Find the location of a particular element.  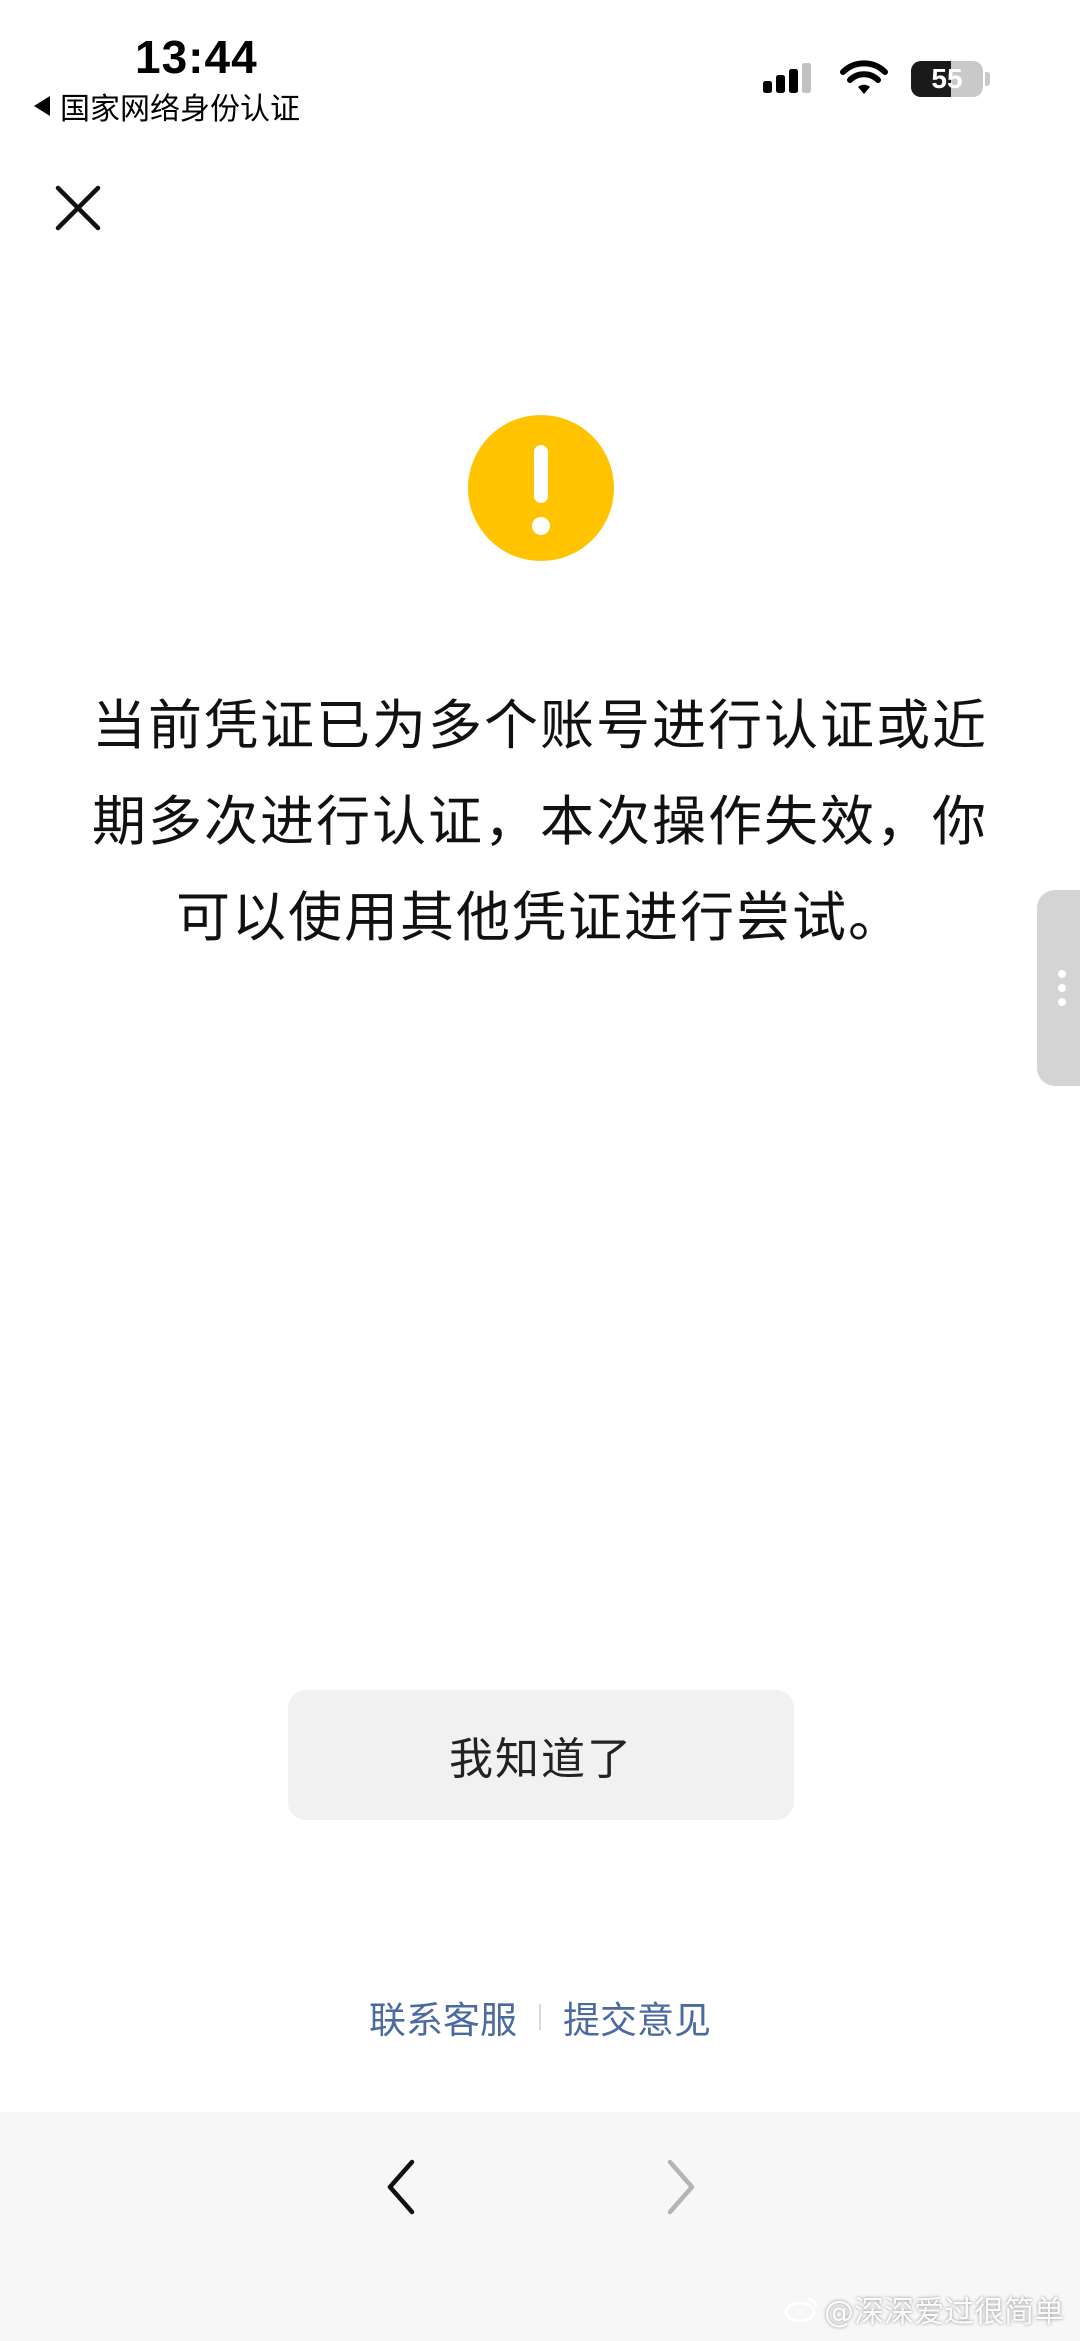

battery-level: 55 is located at coordinates (947, 78).